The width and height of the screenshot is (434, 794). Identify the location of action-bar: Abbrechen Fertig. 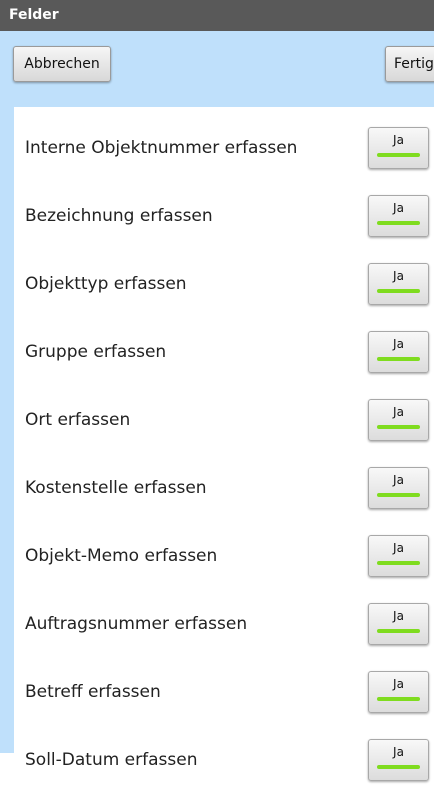
(217, 69).